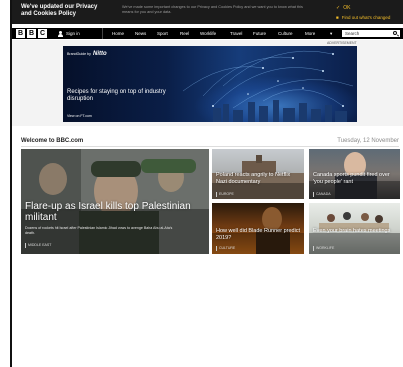 The height and width of the screenshot is (367, 403). Describe the element at coordinates (322, 194) in the screenshot. I see `story-tag: CANADA` at that location.